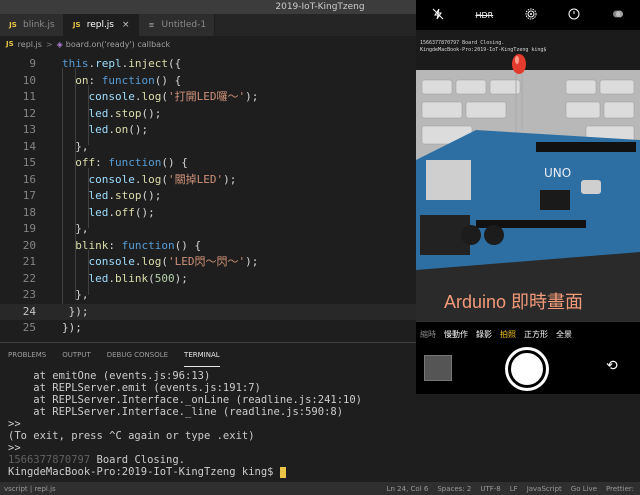 This screenshot has width=640, height=495. What do you see at coordinates (206, 96) in the screenshot?
I see `string-literal: '打開LED囉～'` at bounding box center [206, 96].